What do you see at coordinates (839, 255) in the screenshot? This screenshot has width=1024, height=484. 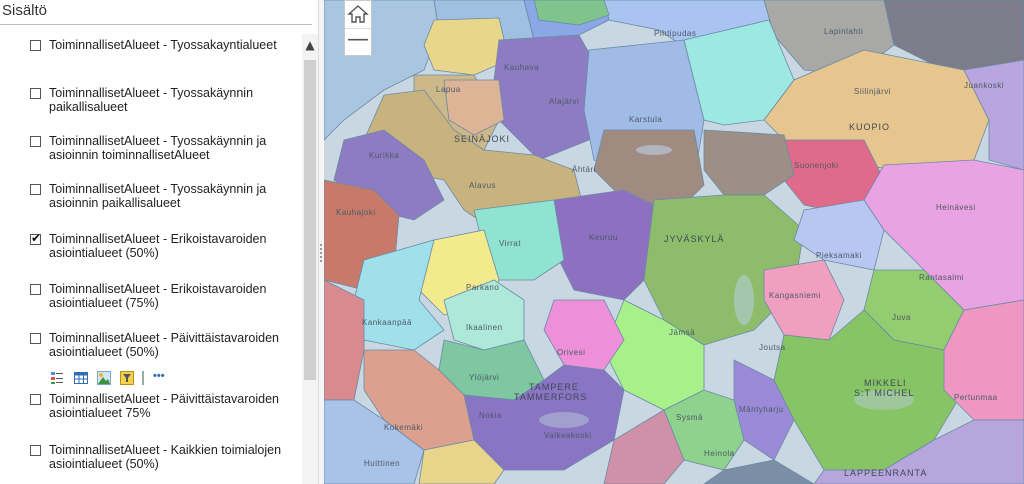 I see `place-label: Pieksamaki` at bounding box center [839, 255].